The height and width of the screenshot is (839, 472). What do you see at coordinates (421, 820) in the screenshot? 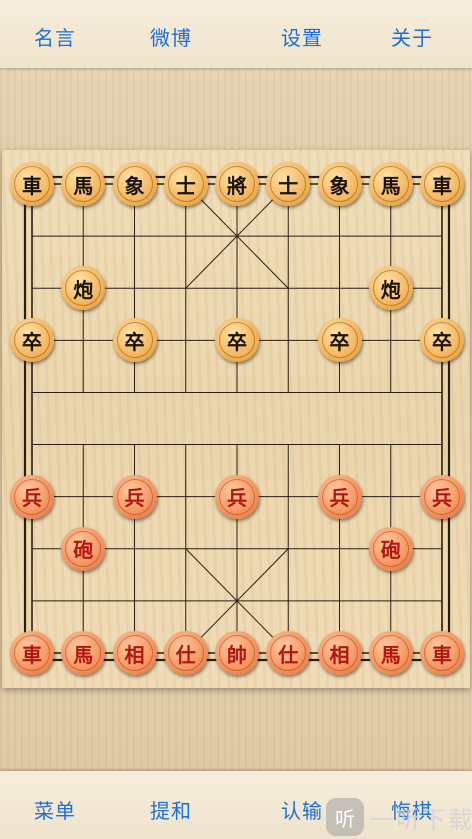
I see `watermark-text: 一听下载` at bounding box center [421, 820].